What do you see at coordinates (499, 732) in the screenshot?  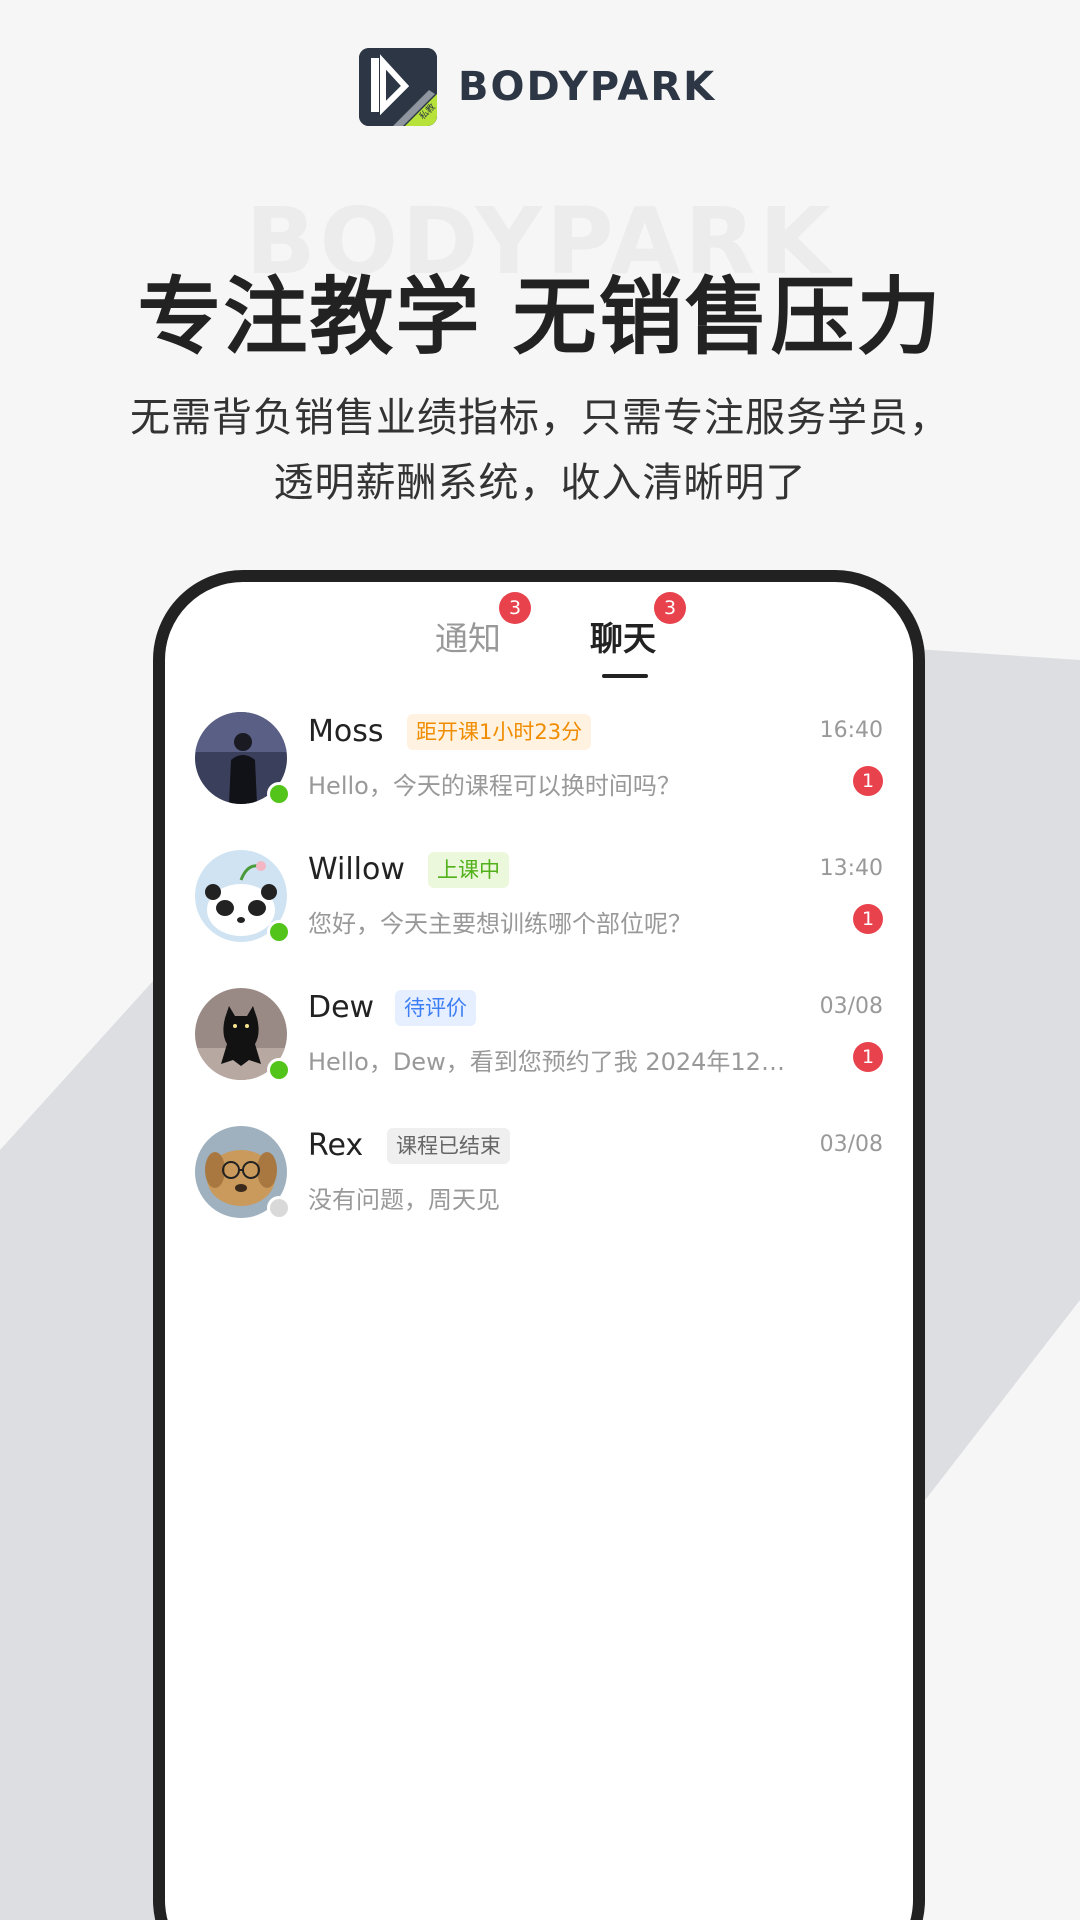 I see `status-tag: 距开课1小时23分` at bounding box center [499, 732].